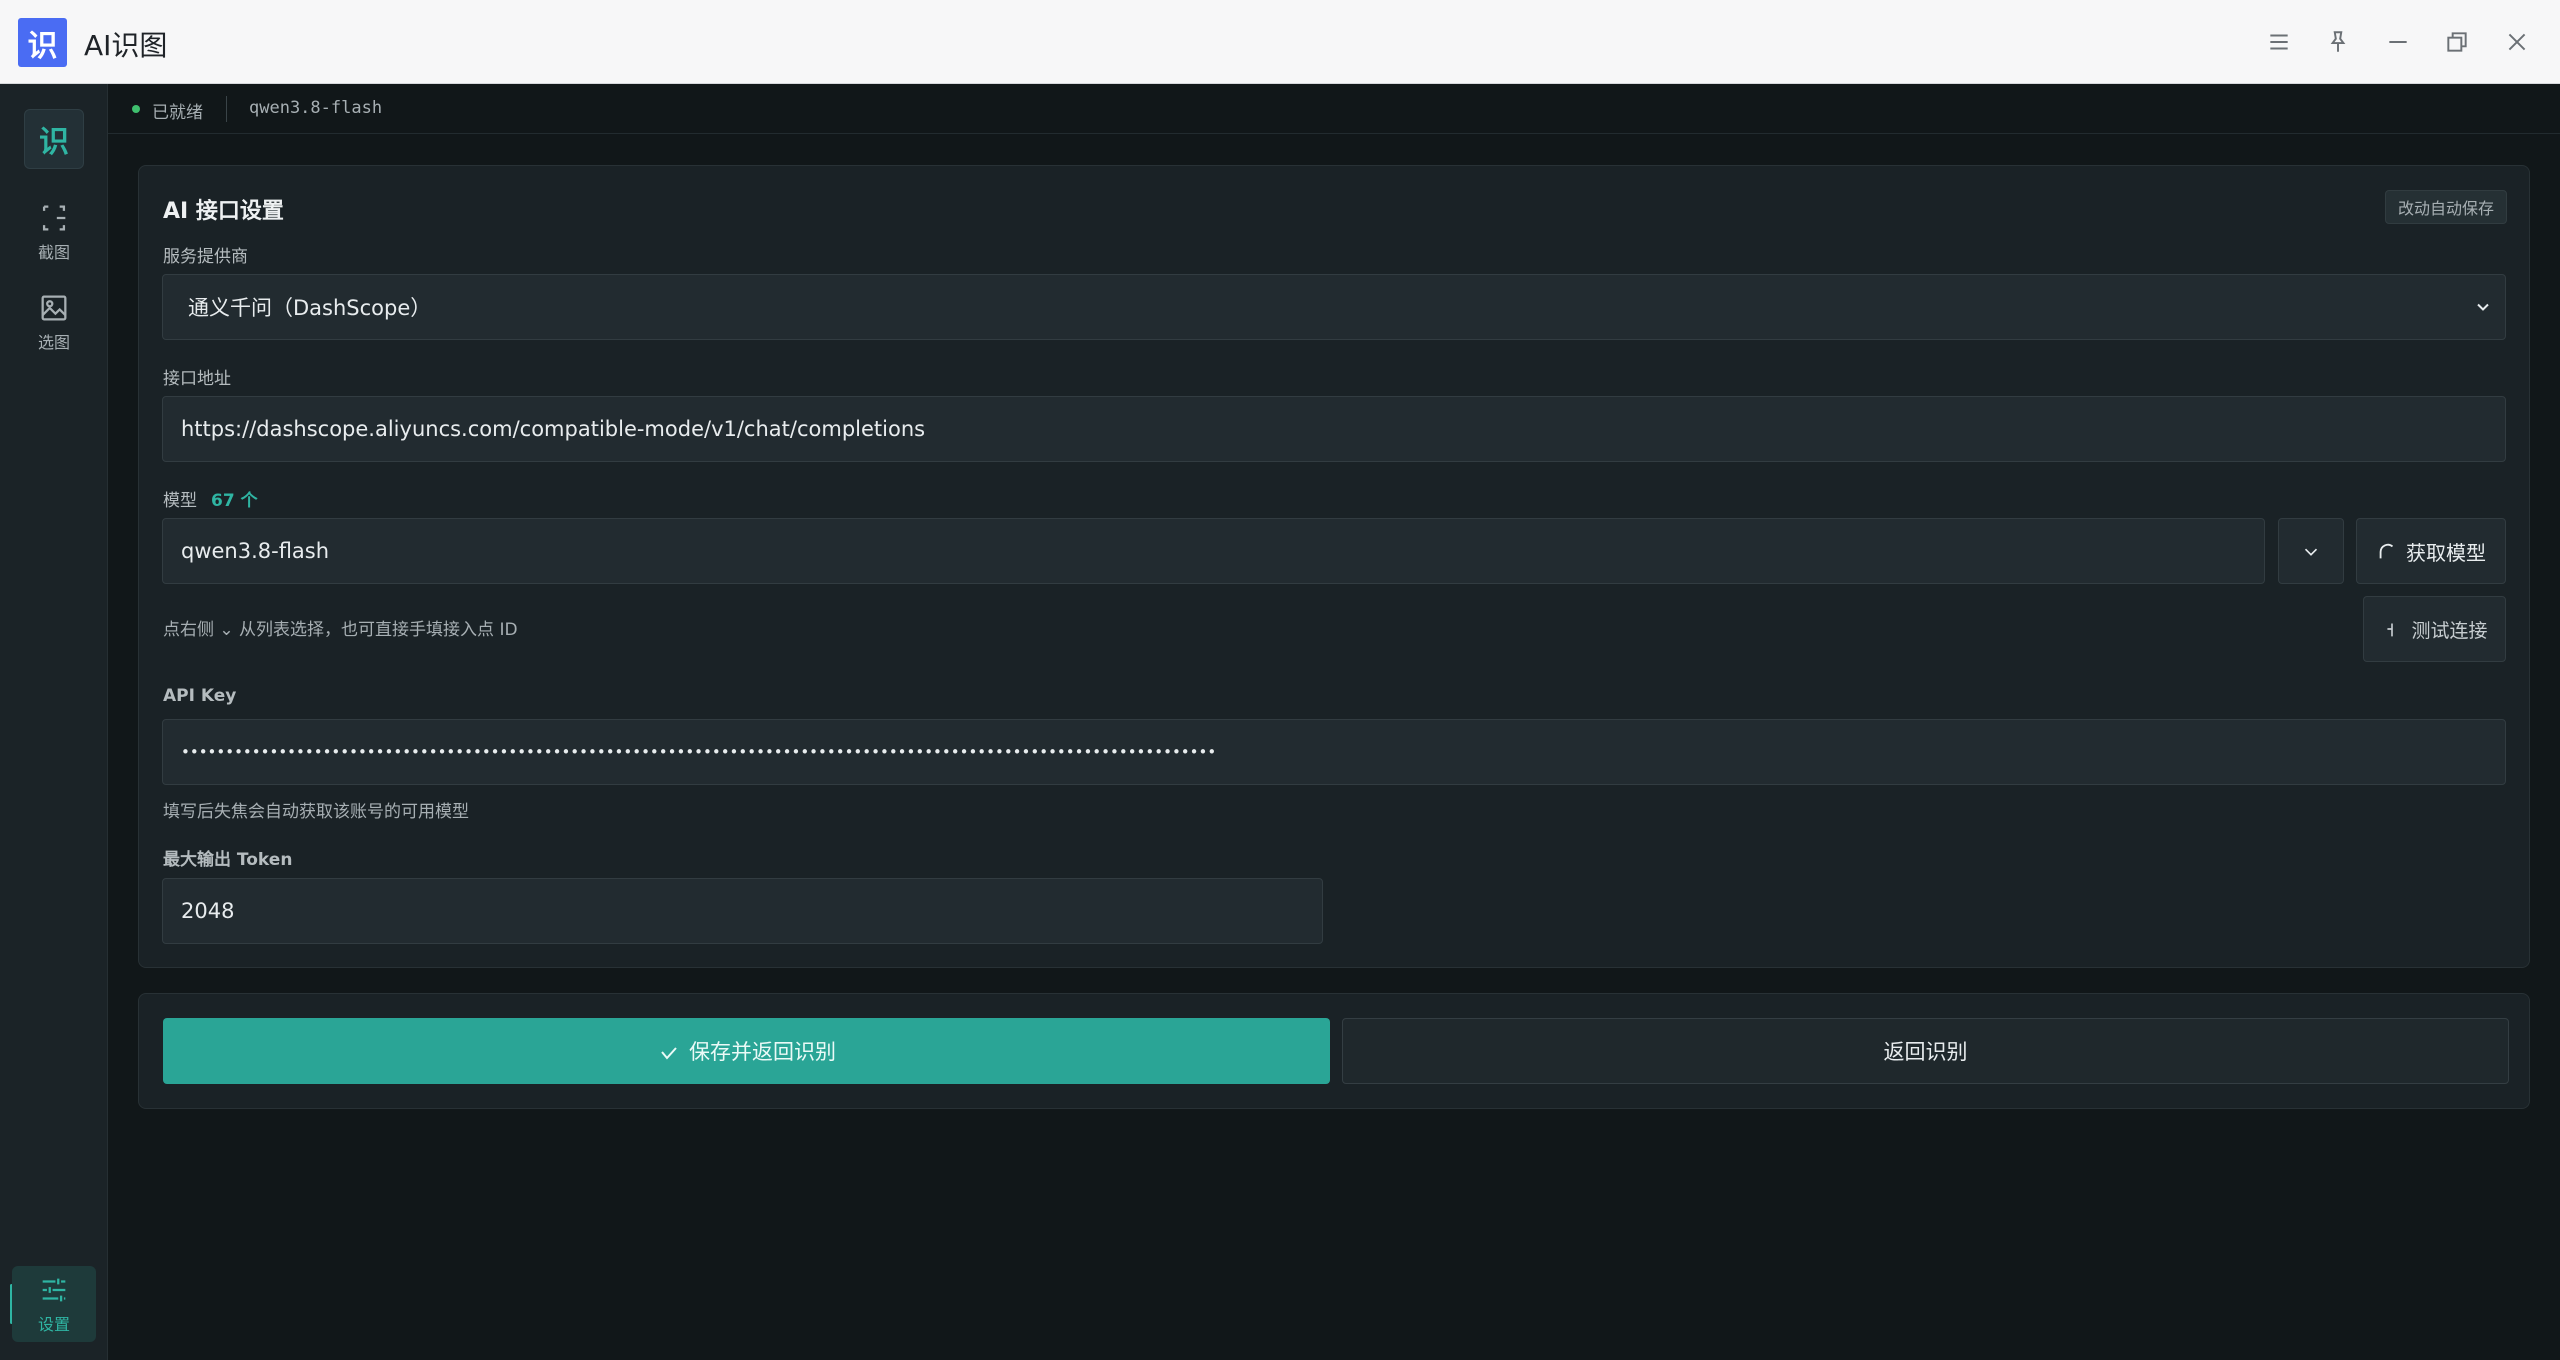  I want to click on sidebar-item-label: 设置, so click(53, 1324).